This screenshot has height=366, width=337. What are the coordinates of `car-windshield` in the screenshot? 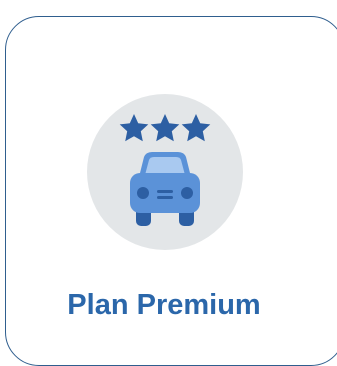 It's located at (165, 166).